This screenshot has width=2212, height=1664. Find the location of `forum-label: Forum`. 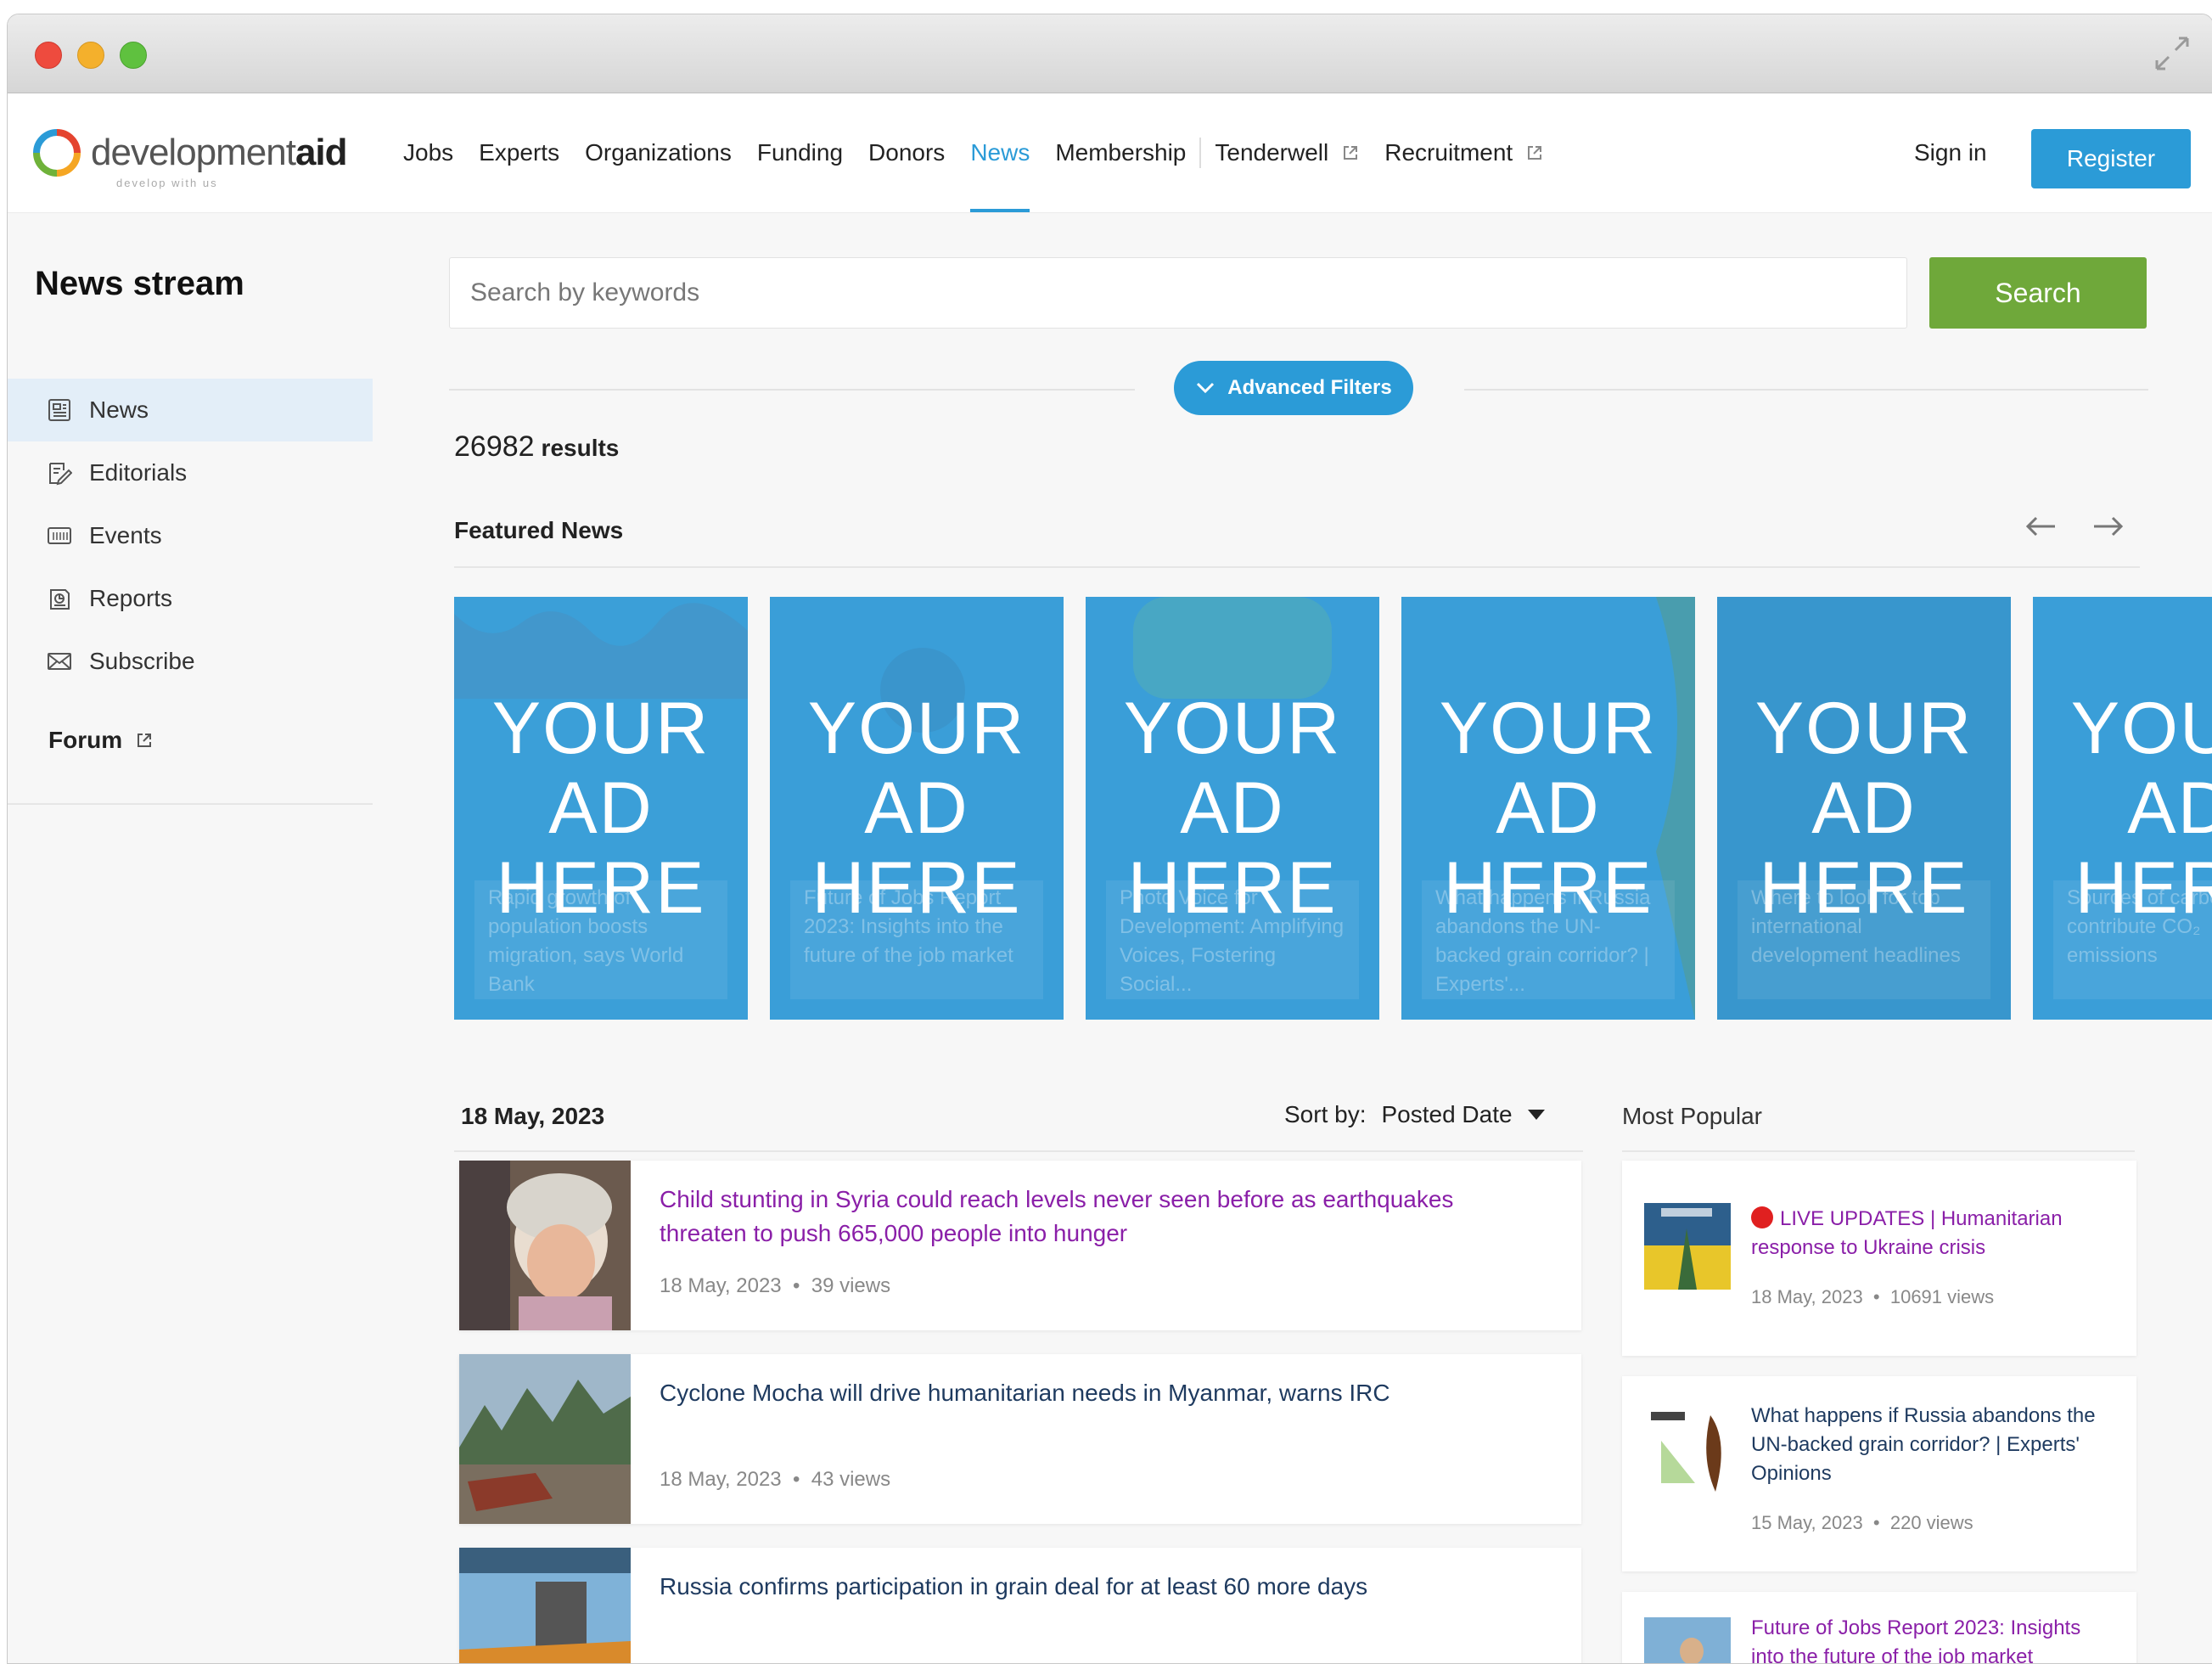

forum-label: Forum is located at coordinates (85, 740).